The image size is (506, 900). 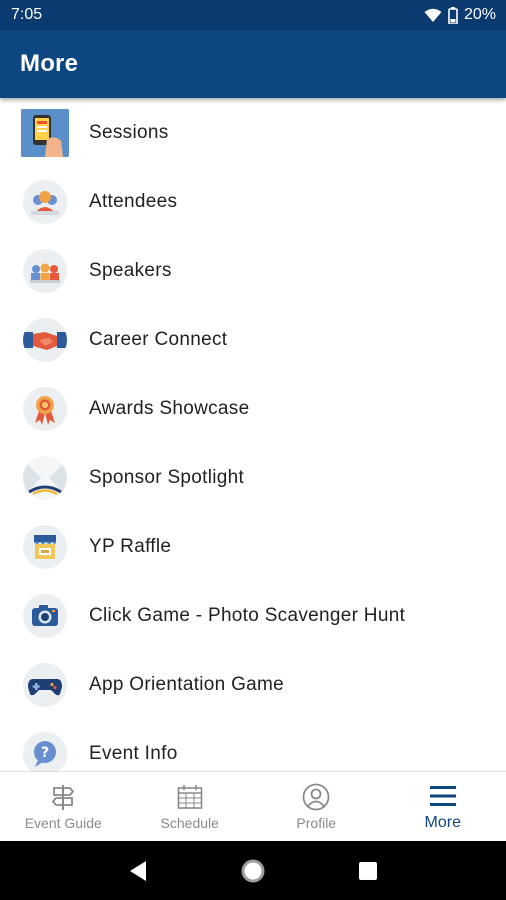 What do you see at coordinates (138, 871) in the screenshot?
I see `back-icon` at bounding box center [138, 871].